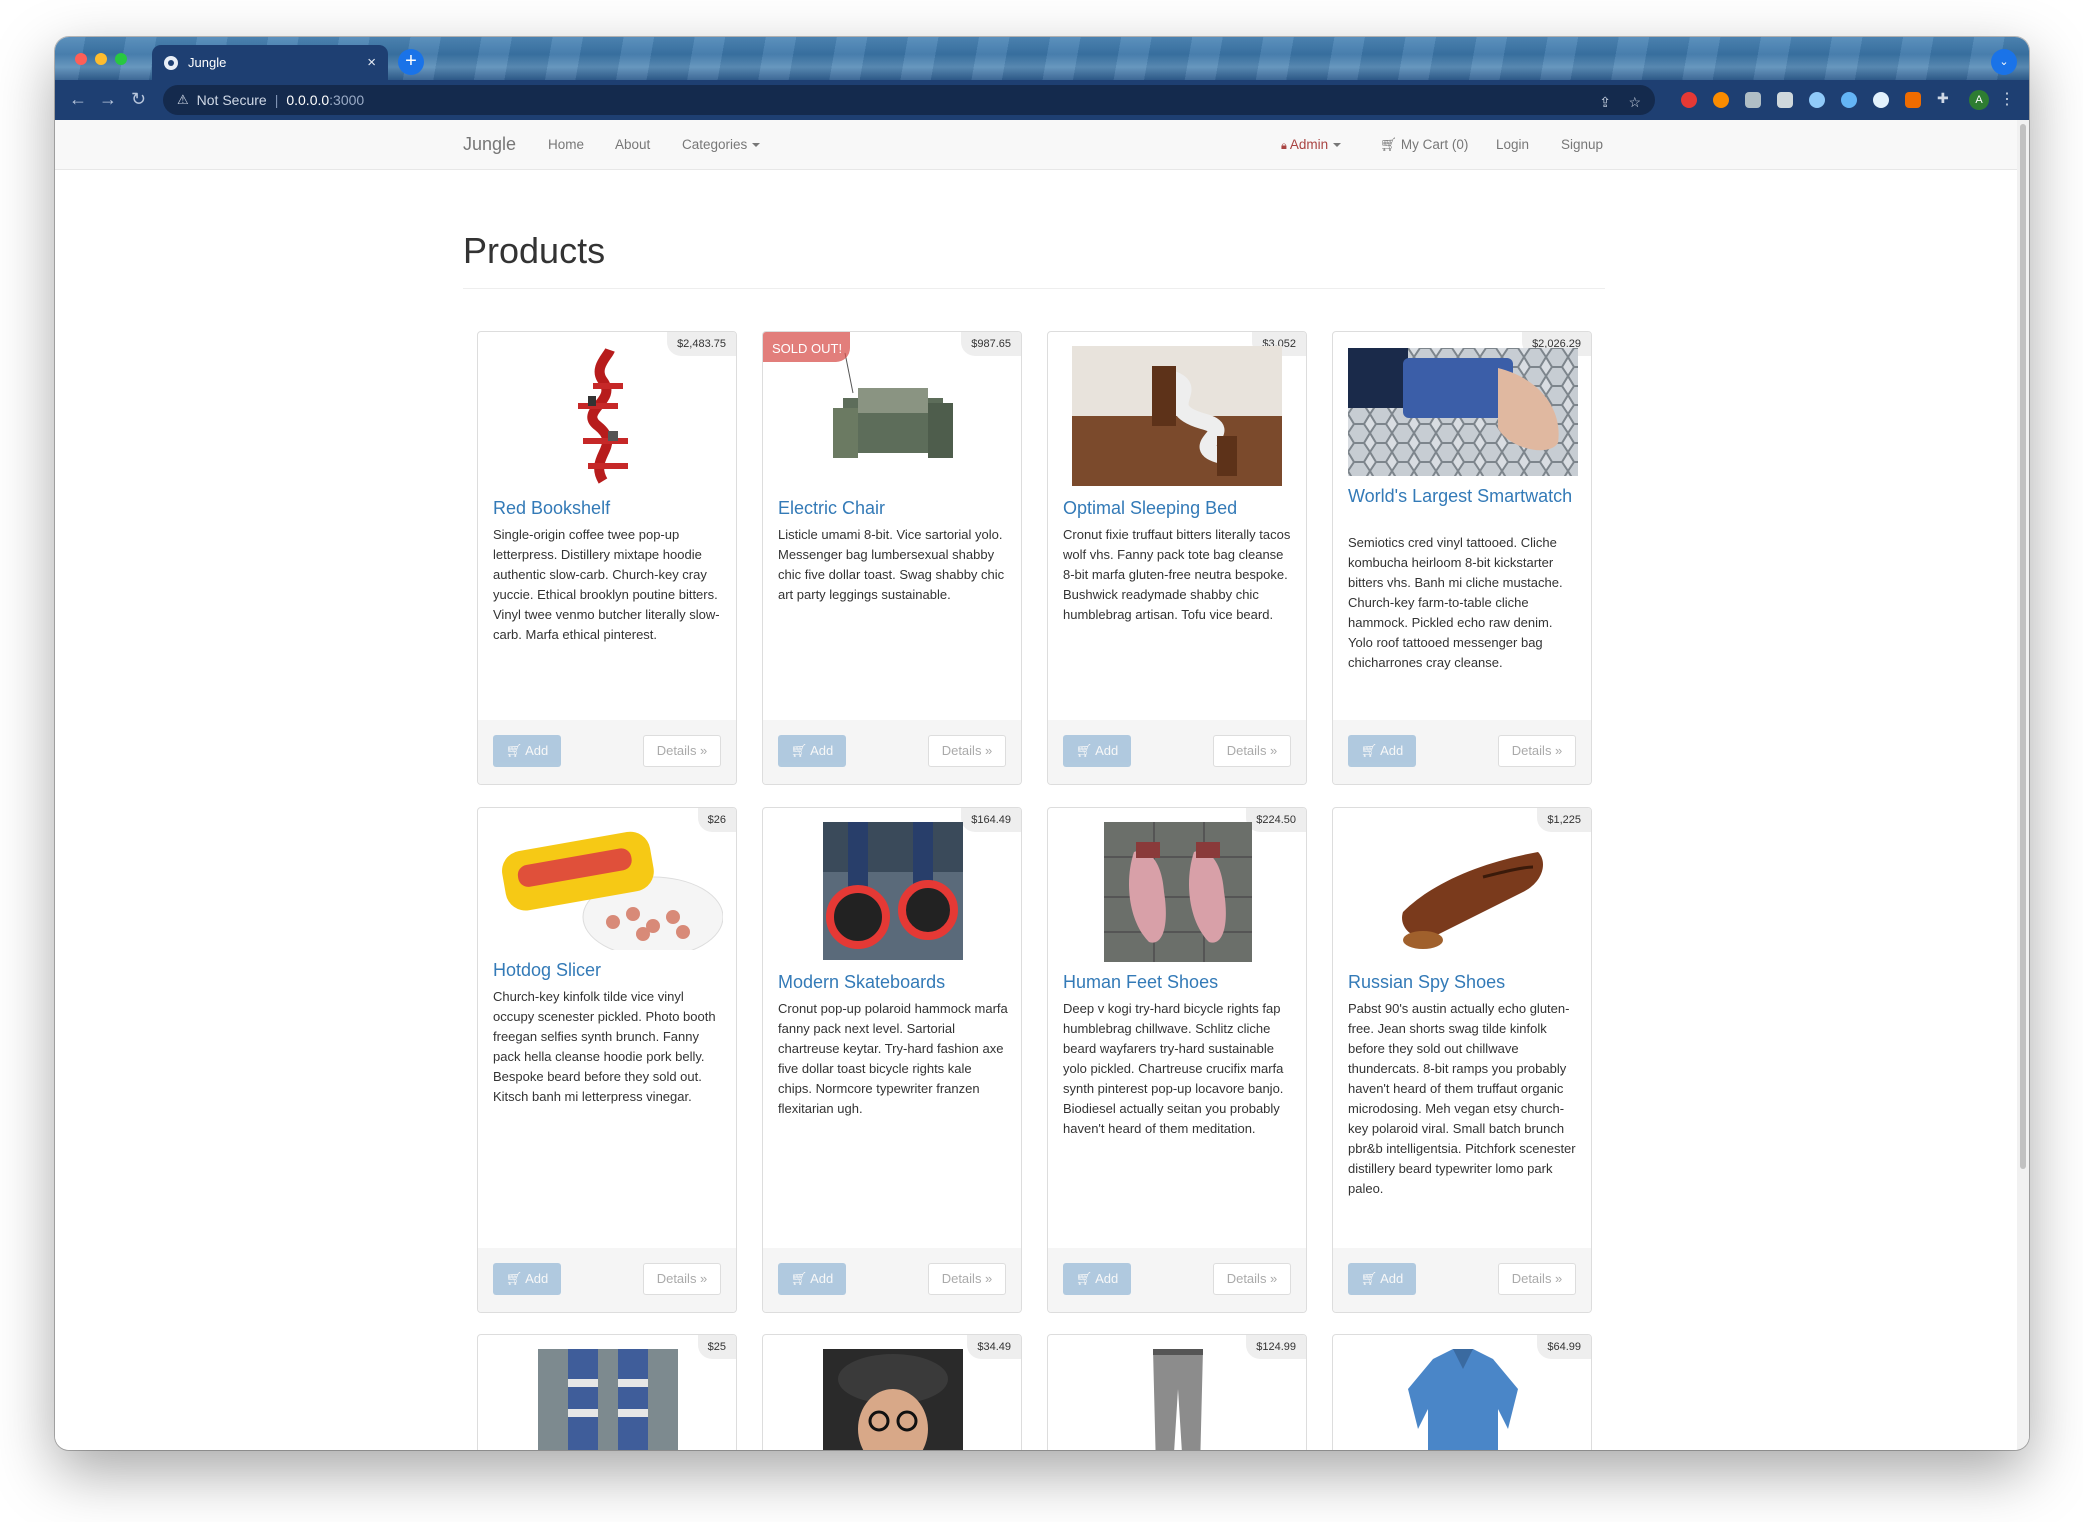  Describe the element at coordinates (1634, 102) in the screenshot. I see `bookmark-star-icon: ☆` at that location.